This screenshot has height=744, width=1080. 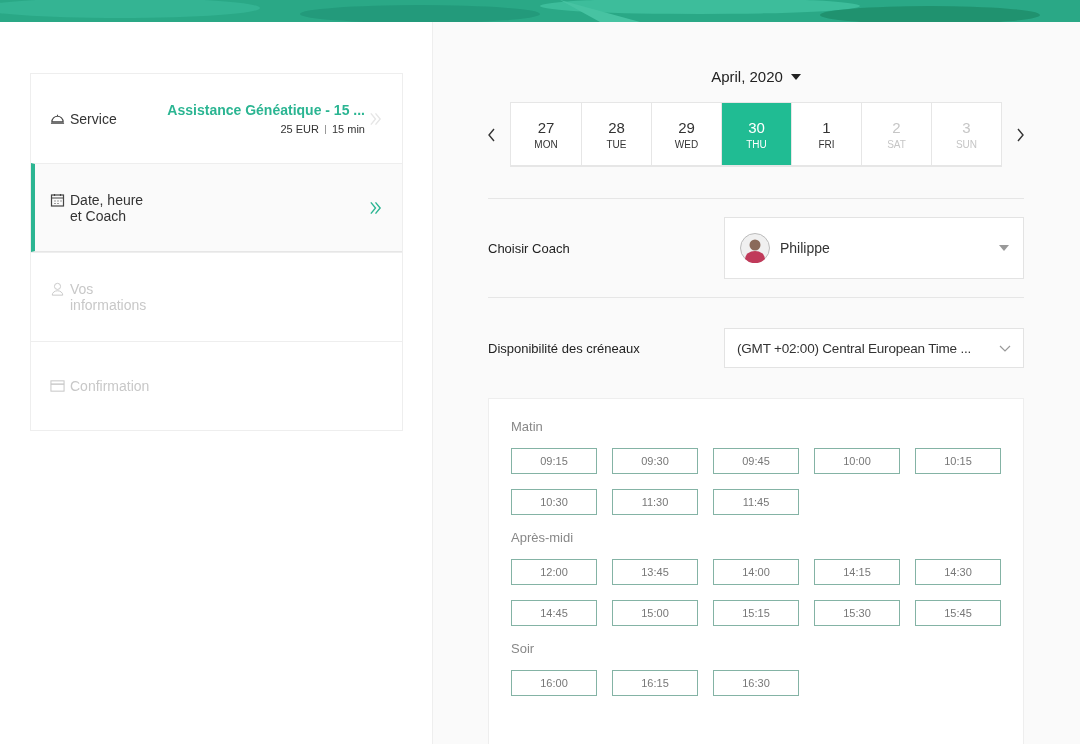 What do you see at coordinates (958, 613) in the screenshot?
I see `time-slot-button: 15:45` at bounding box center [958, 613].